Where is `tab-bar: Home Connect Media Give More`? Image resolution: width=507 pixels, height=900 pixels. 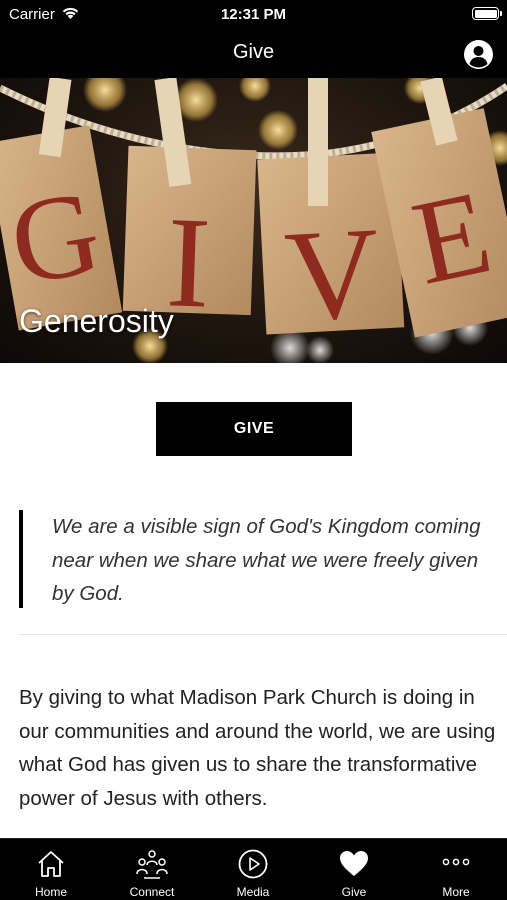 tab-bar: Home Connect Media Give More is located at coordinates (253, 869).